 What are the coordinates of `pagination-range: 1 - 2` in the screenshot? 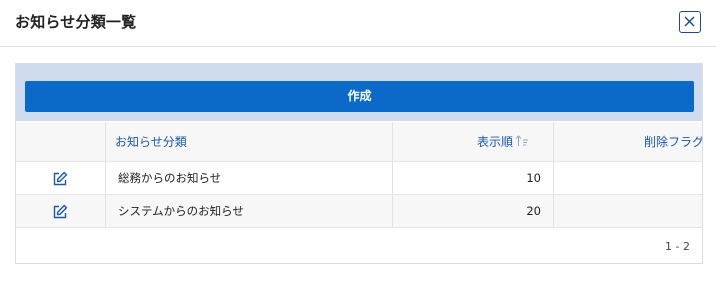 It's located at (677, 246).